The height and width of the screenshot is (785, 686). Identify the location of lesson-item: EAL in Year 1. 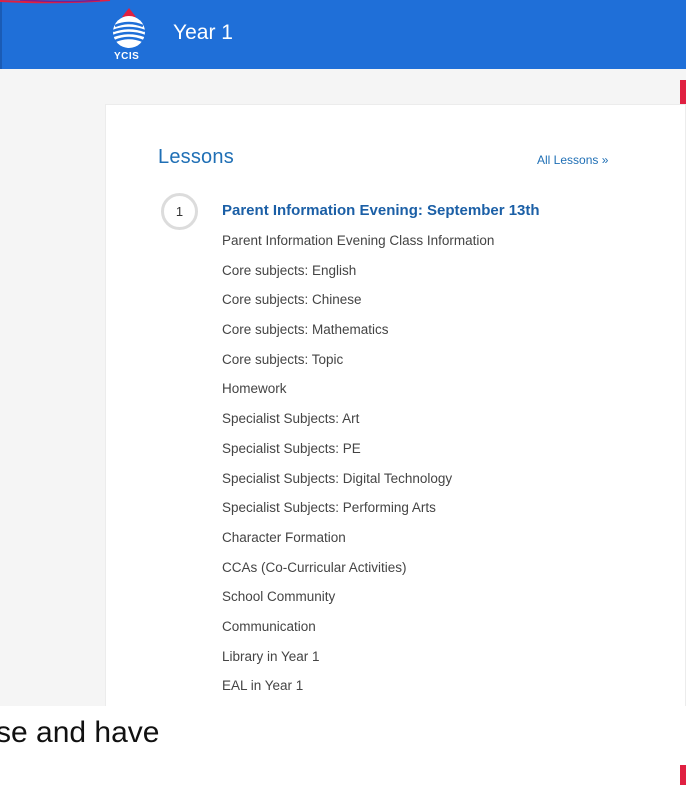
(358, 693).